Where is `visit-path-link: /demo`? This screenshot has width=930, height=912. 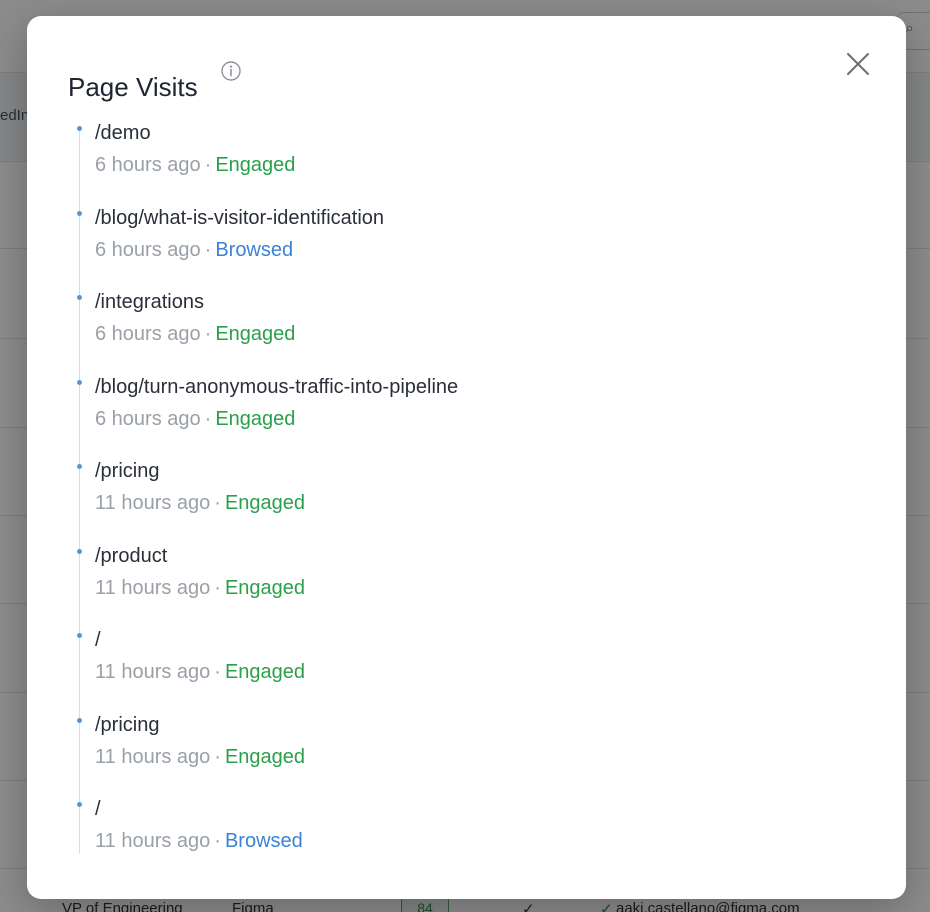 visit-path-link: /demo is located at coordinates (123, 133).